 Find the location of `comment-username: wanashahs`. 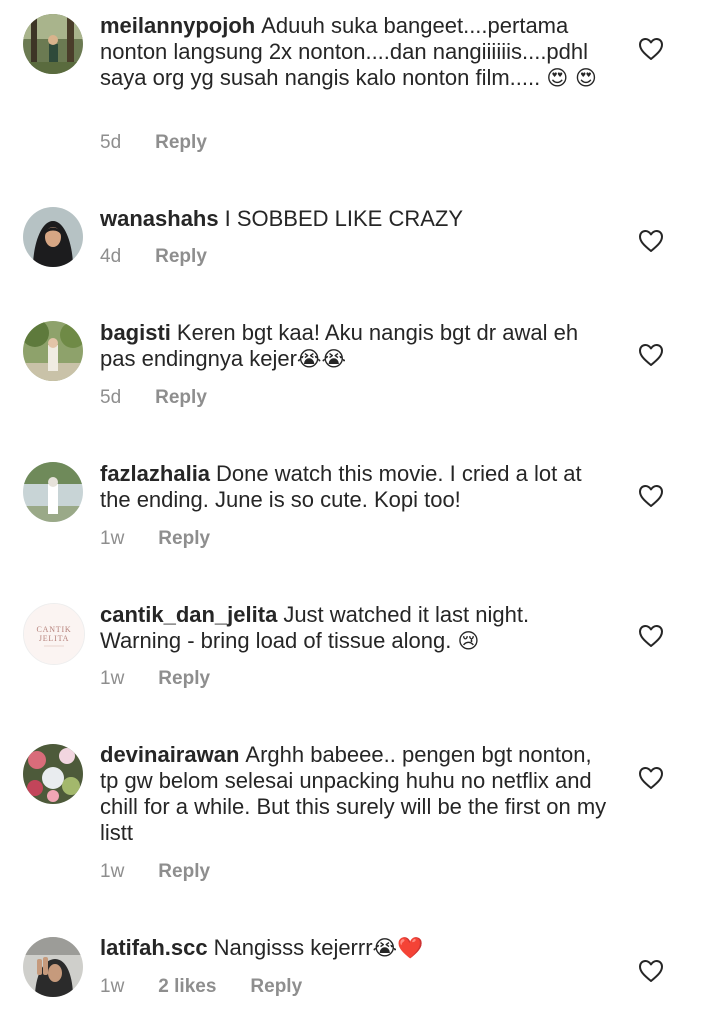

comment-username: wanashahs is located at coordinates (159, 218).